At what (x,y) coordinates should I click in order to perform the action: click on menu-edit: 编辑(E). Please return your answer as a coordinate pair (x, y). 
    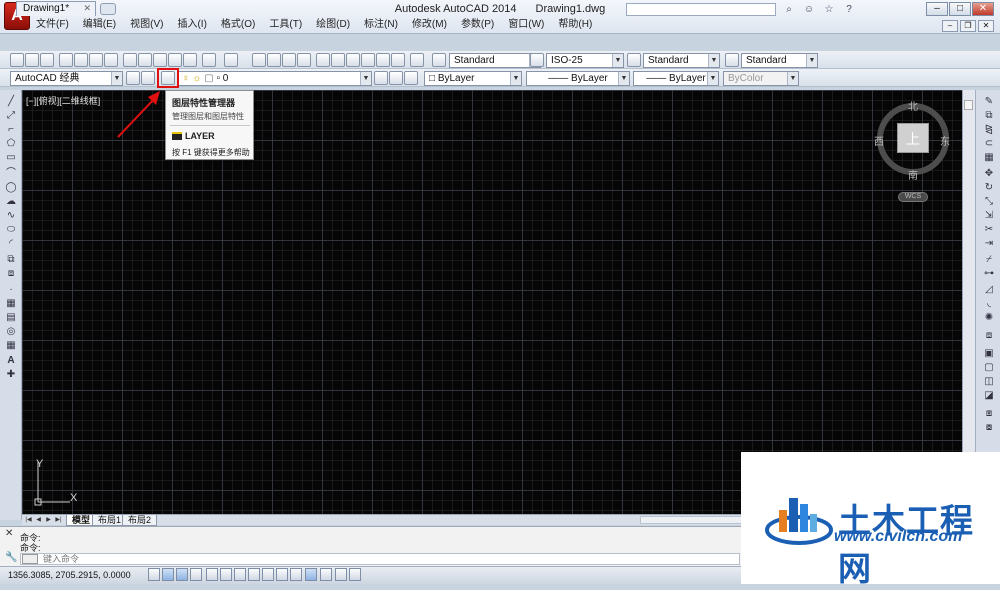
    Looking at the image, I should click on (99, 25).